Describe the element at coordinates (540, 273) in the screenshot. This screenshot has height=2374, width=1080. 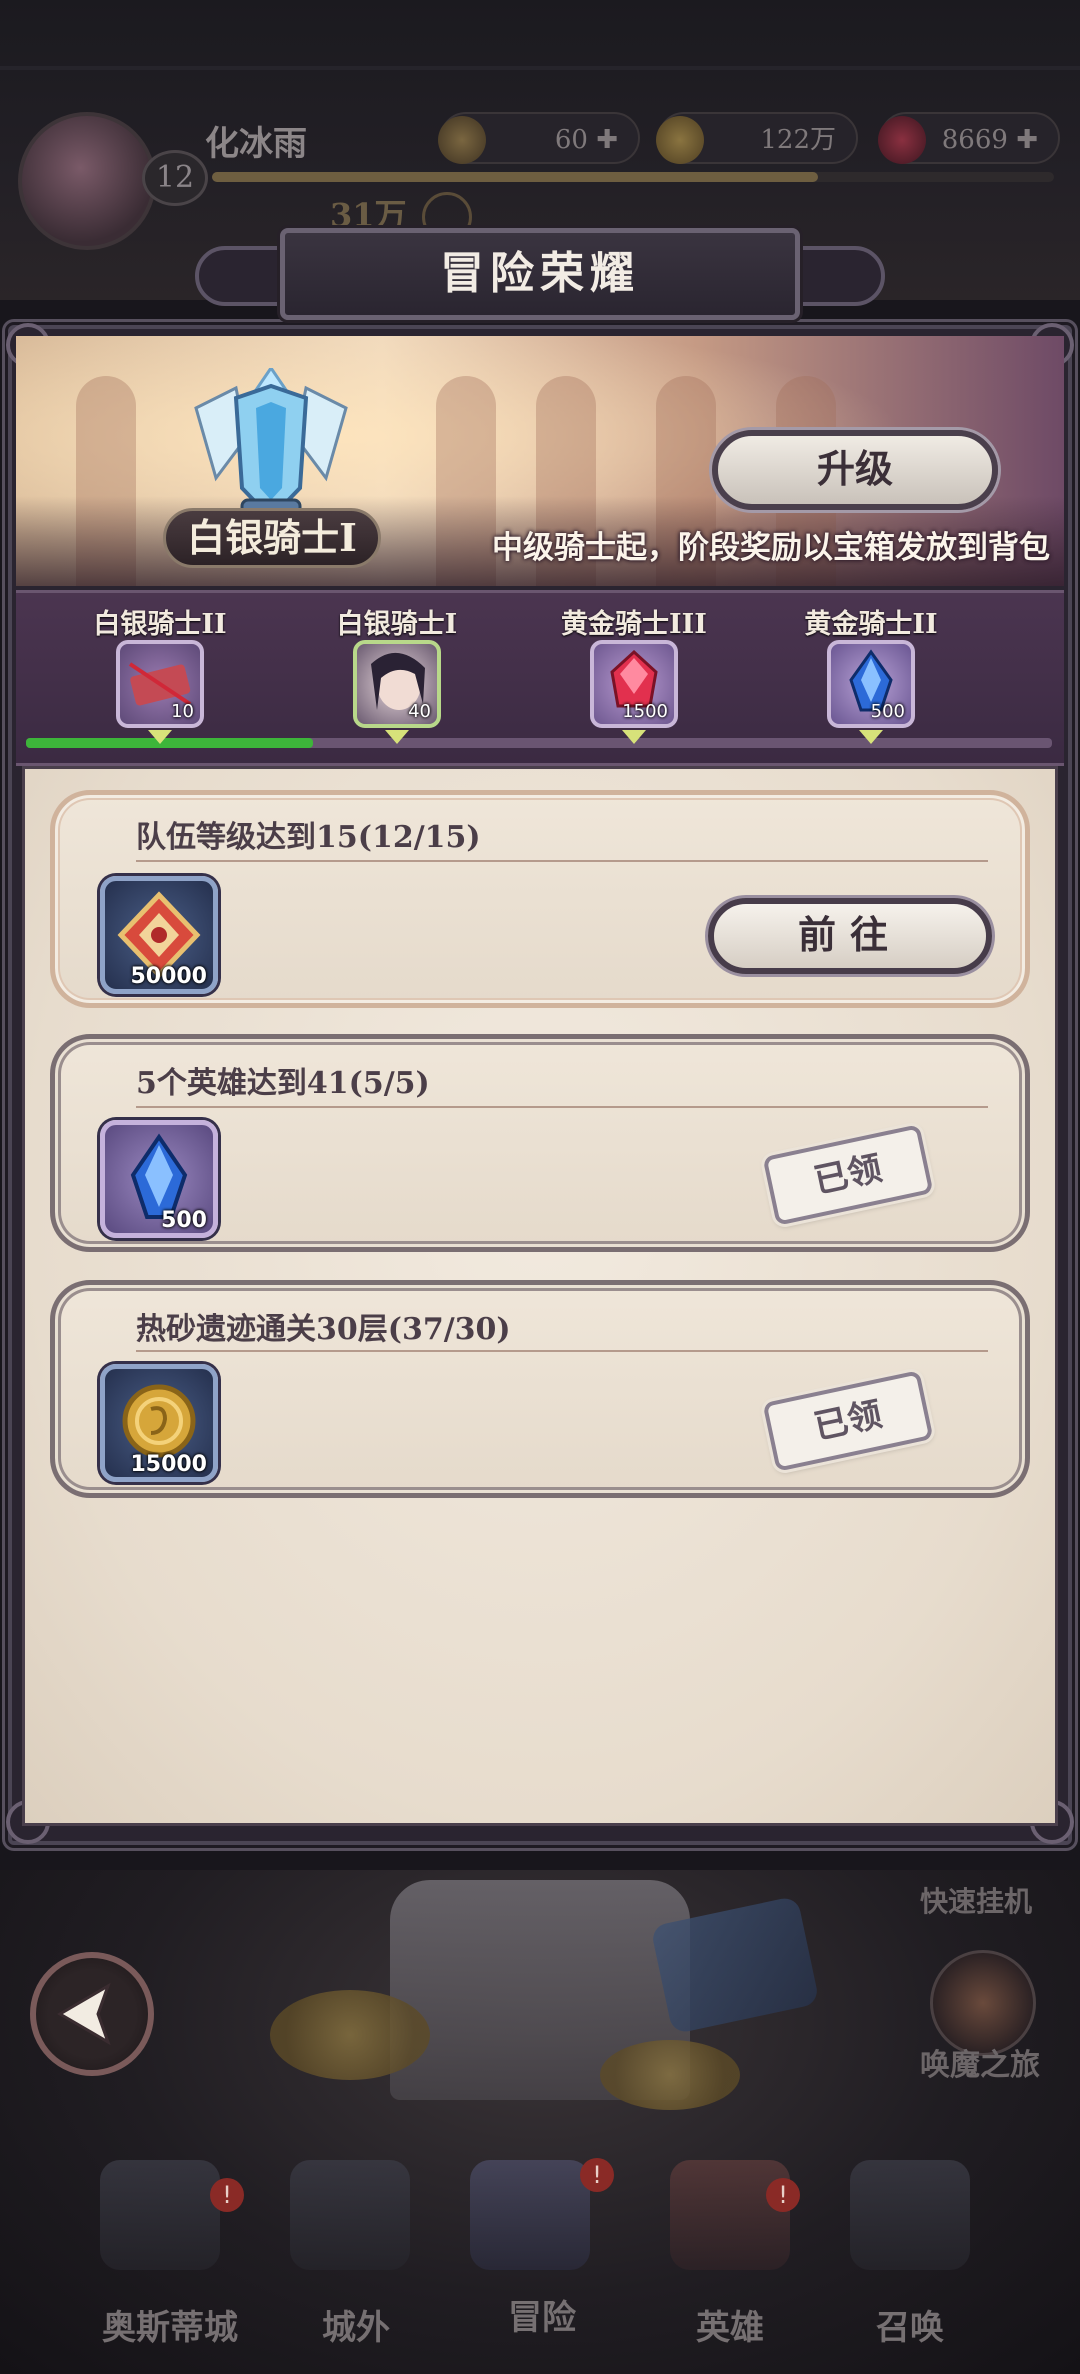
I see `dialog-title: 冒险荣耀` at that location.